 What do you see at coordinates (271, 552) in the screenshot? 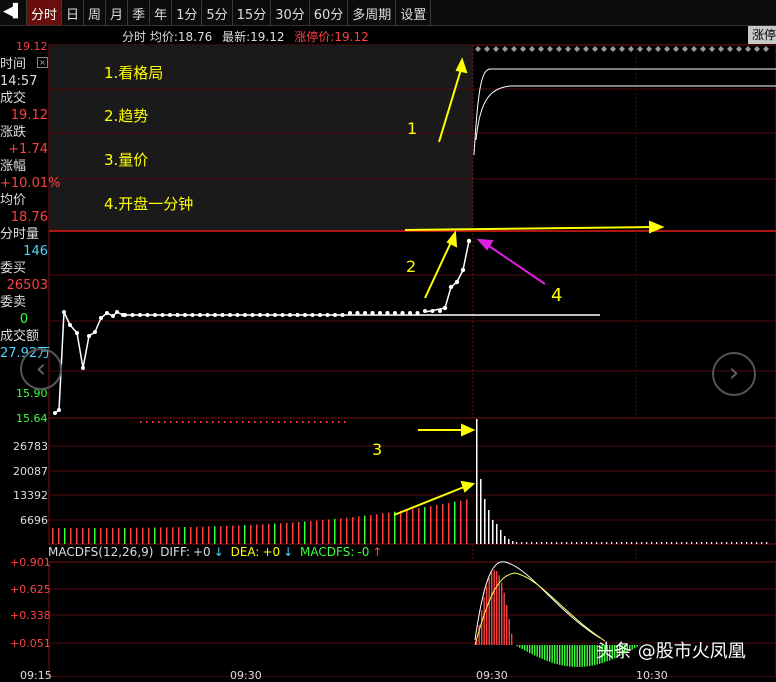
I see `dea-value: +0` at bounding box center [271, 552].